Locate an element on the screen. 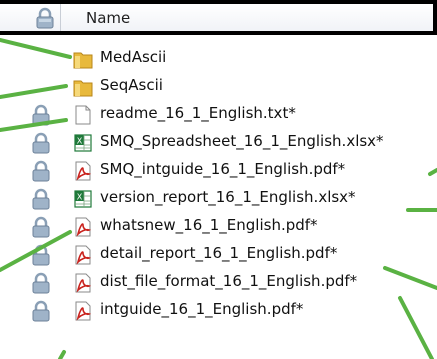 The height and width of the screenshot is (359, 437). list-item: readme_16_1_English.txt* is located at coordinates (218, 115).